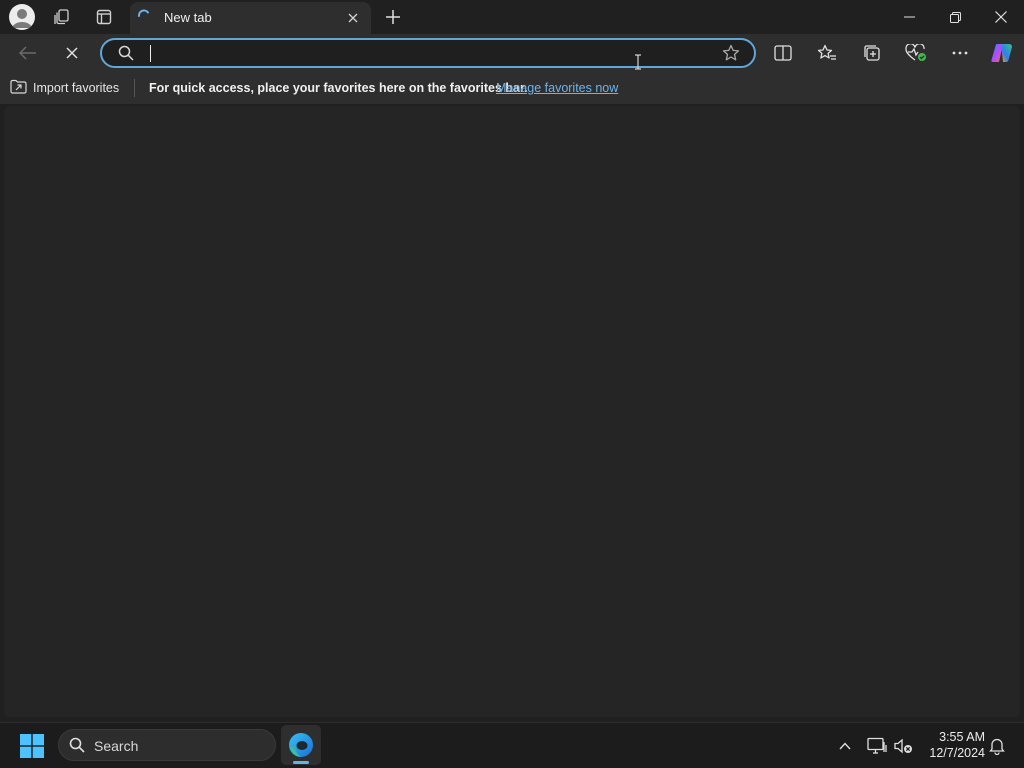 This screenshot has width=1024, height=768. Describe the element at coordinates (116, 746) in the screenshot. I see `taskbar-search-label: Search` at that location.